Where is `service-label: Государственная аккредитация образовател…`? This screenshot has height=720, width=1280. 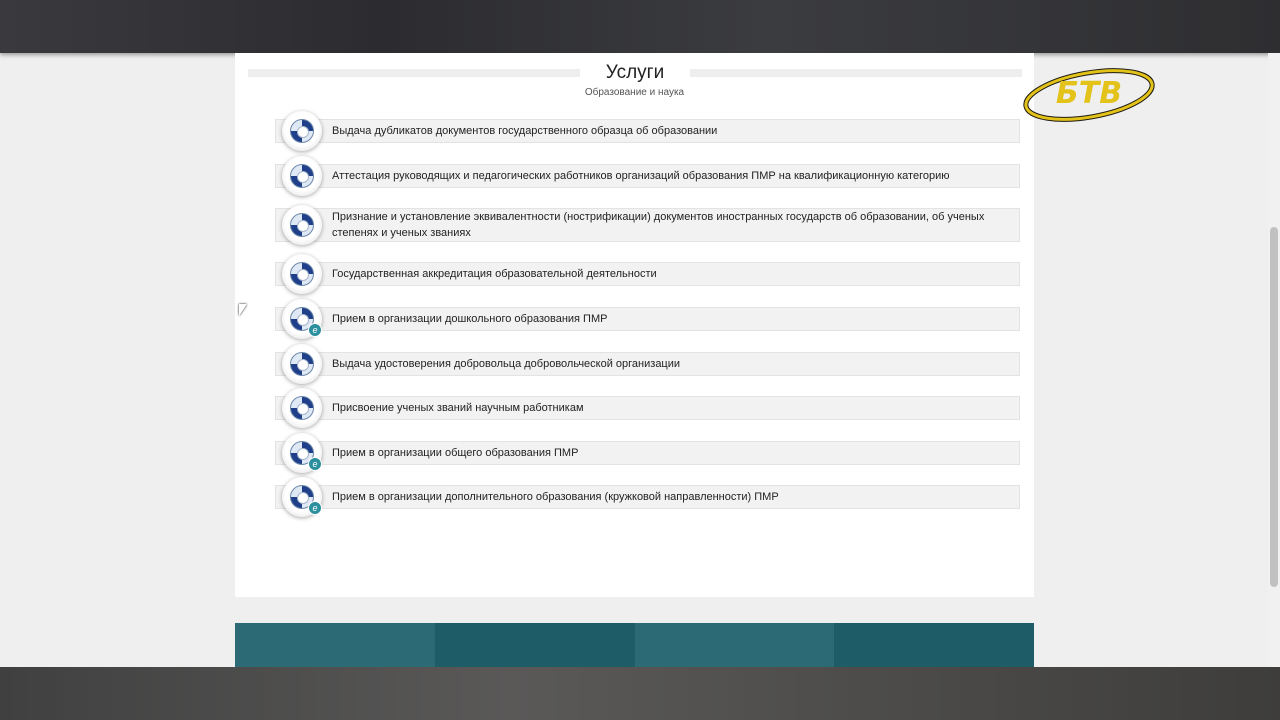
service-label: Государственная аккредитация образовател… is located at coordinates (494, 274).